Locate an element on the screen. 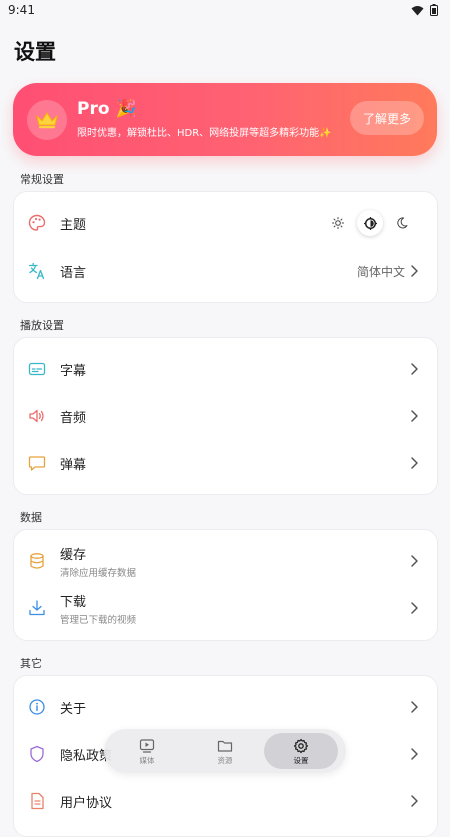  subtitle-icon is located at coordinates (37, 369).